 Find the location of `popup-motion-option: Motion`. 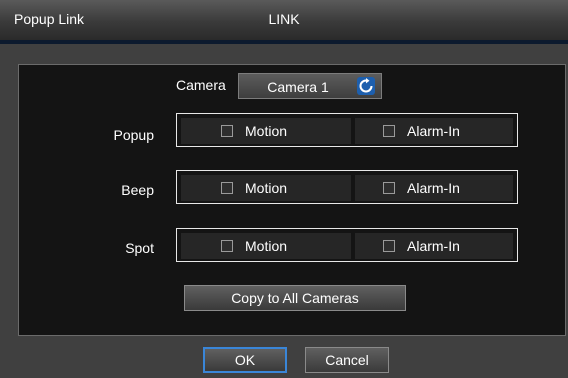

popup-motion-option: Motion is located at coordinates (266, 131).